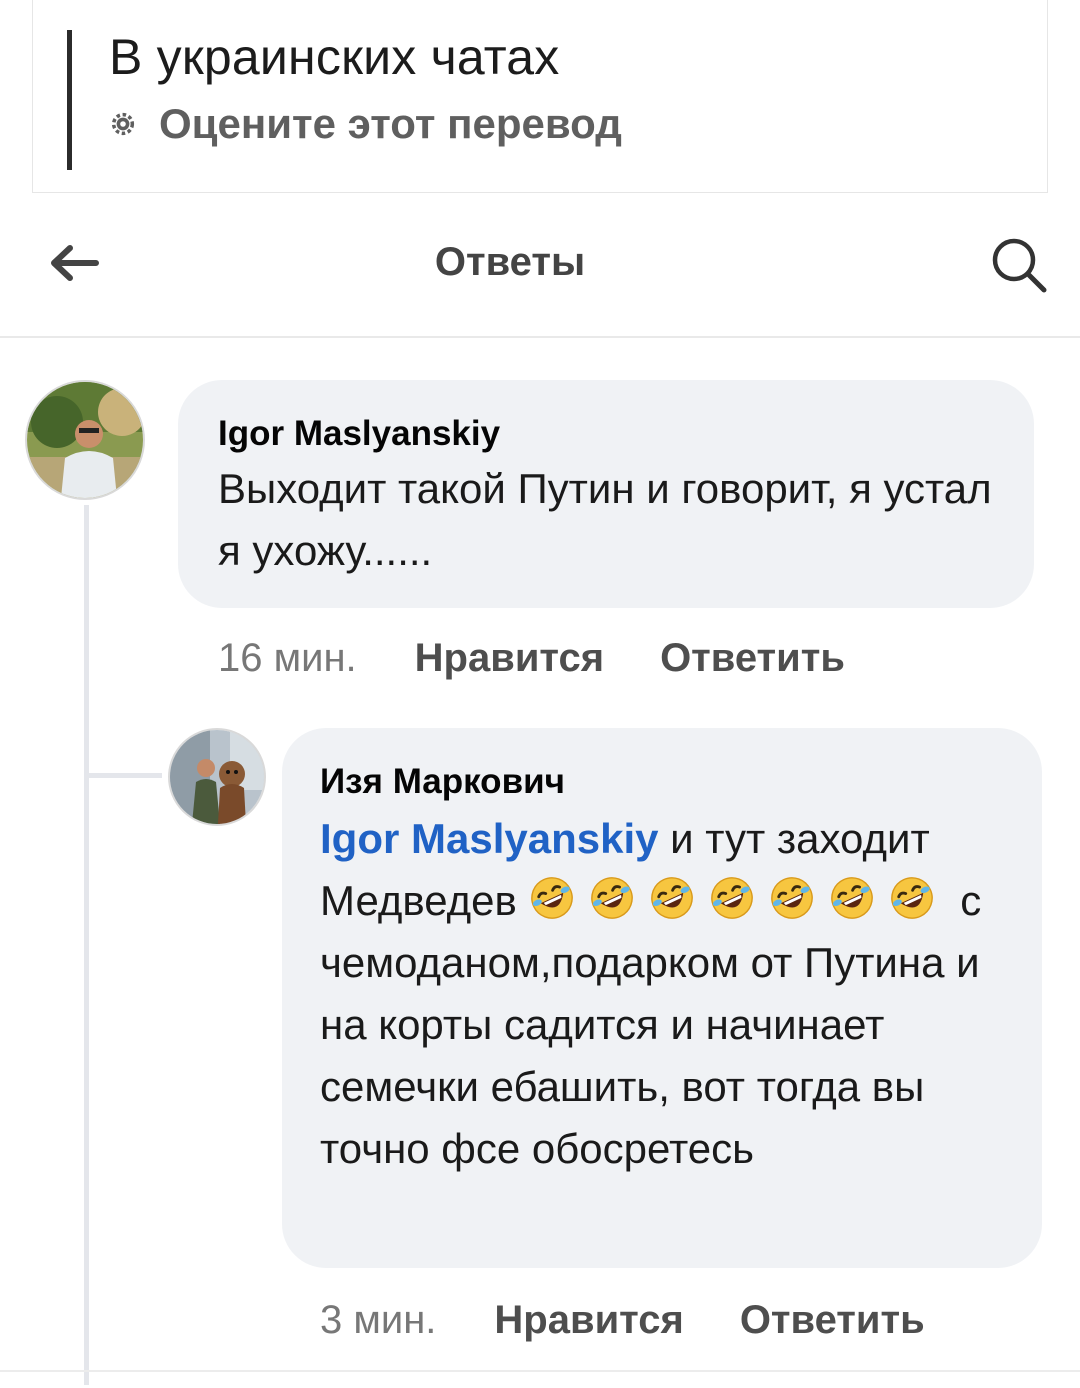 The height and width of the screenshot is (1388, 1080). What do you see at coordinates (510, 262) in the screenshot?
I see `page-title: Ответы` at bounding box center [510, 262].